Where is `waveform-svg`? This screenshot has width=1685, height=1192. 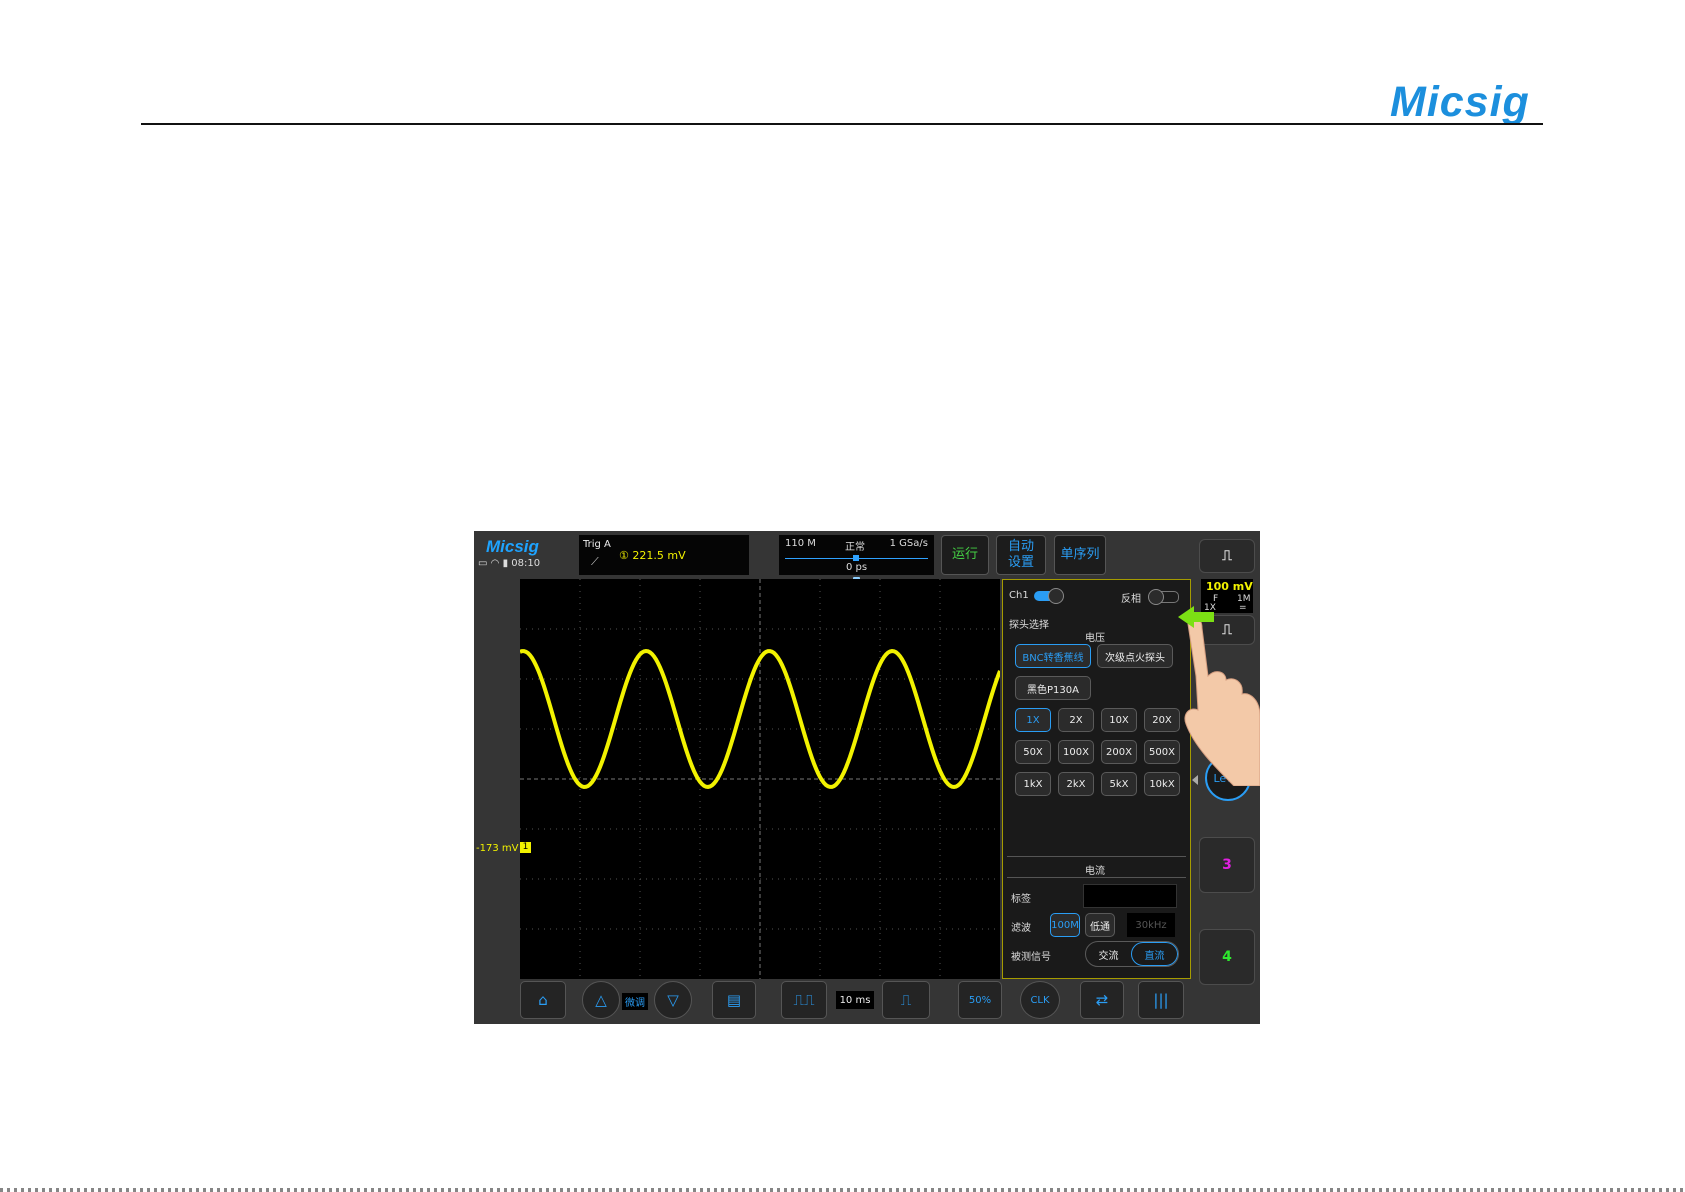 waveform-svg is located at coordinates (760, 779).